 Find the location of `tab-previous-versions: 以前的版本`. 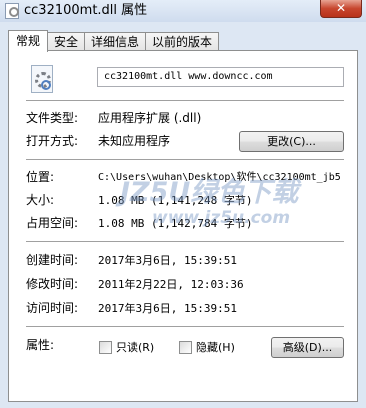

tab-previous-versions: 以前的版本 is located at coordinates (182, 41).